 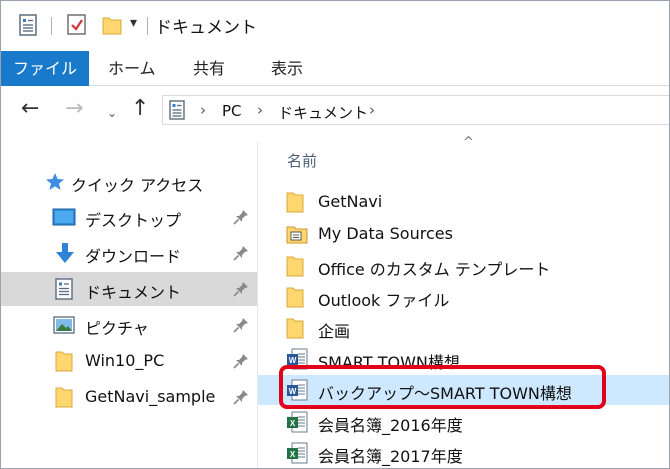 I want to click on tab-file: ファイル, so click(x=45, y=68).